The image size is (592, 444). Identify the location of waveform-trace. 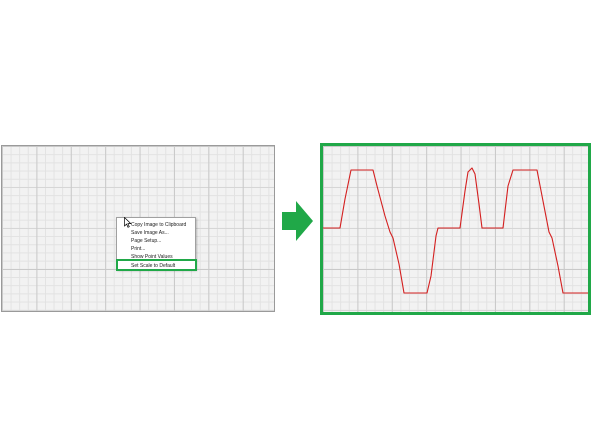
(455, 230).